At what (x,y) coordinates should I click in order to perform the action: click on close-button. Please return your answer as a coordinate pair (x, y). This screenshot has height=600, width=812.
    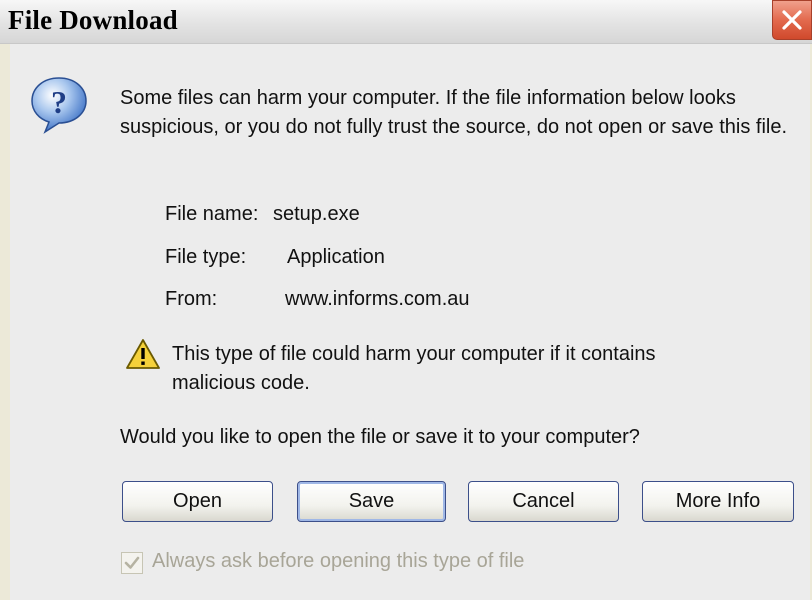
    Looking at the image, I should click on (792, 20).